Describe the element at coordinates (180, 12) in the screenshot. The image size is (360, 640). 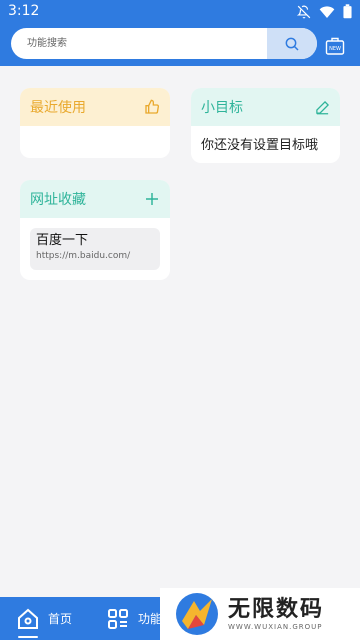
I see `status-bar: 3:12` at that location.